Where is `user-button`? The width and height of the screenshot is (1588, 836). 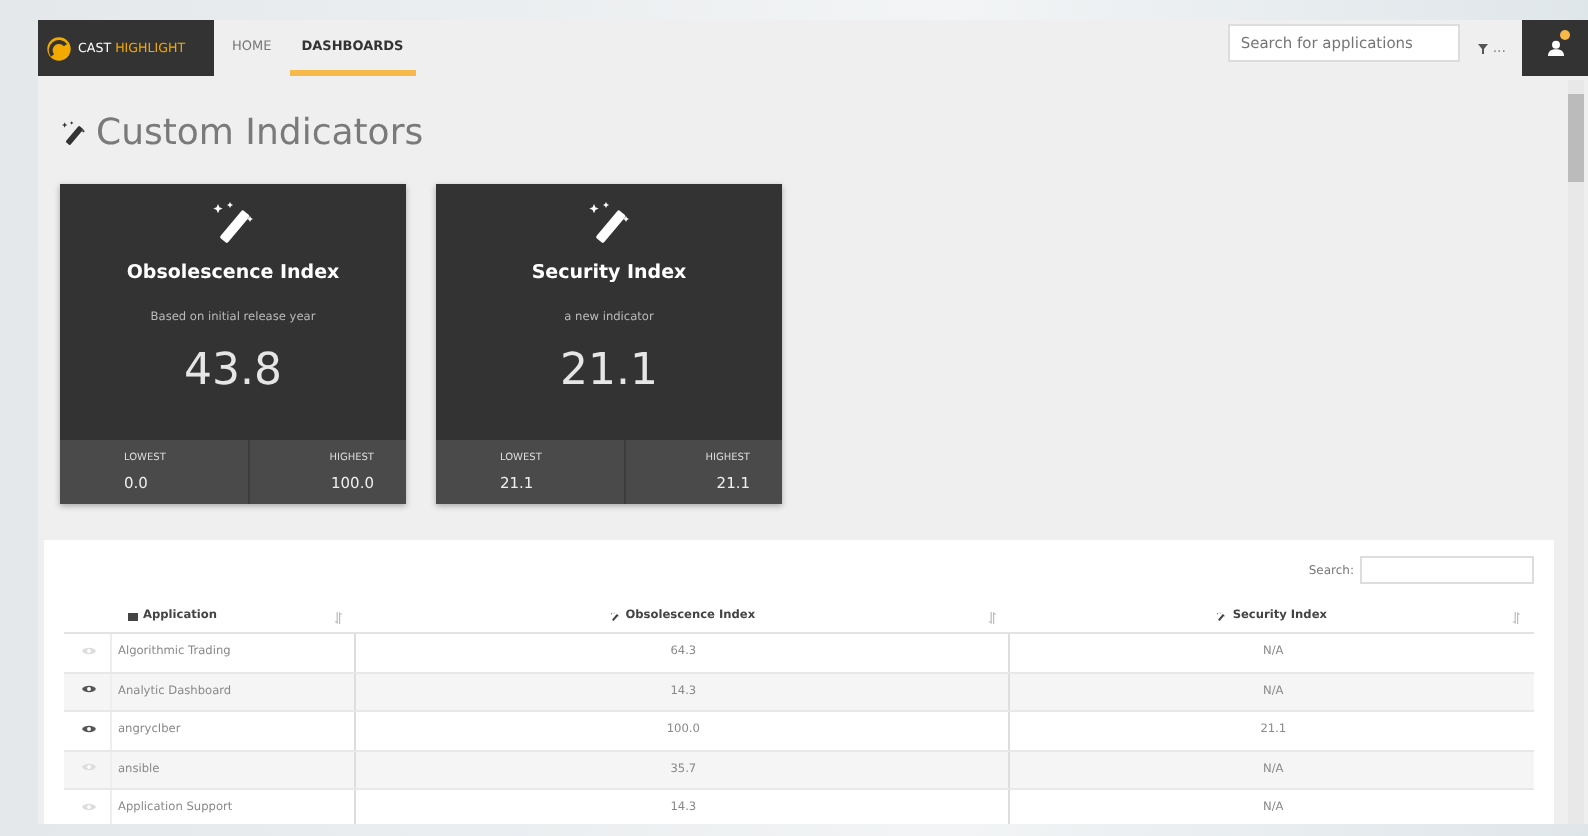 user-button is located at coordinates (1555, 48).